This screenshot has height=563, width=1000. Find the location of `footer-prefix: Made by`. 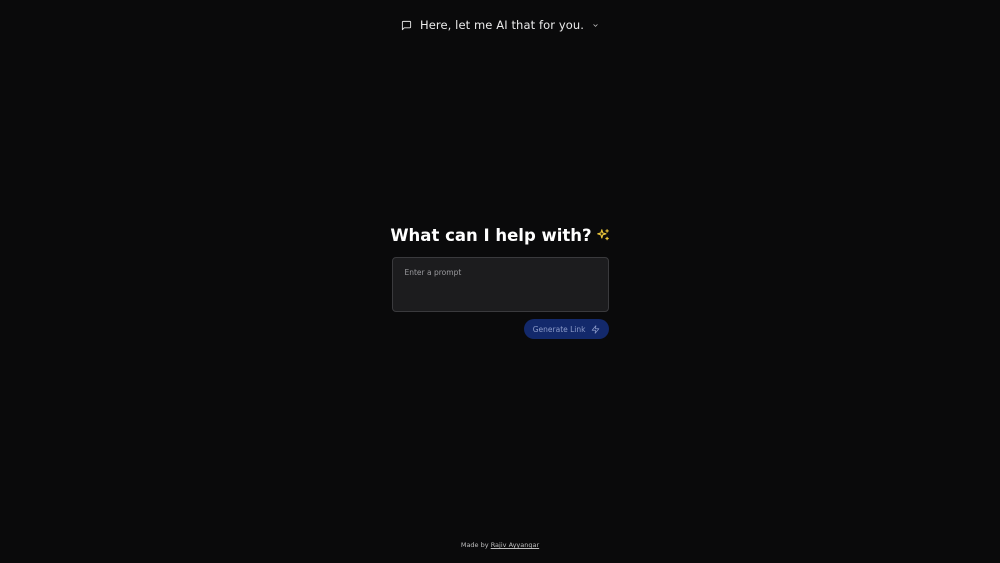

footer-prefix: Made by is located at coordinates (474, 545).